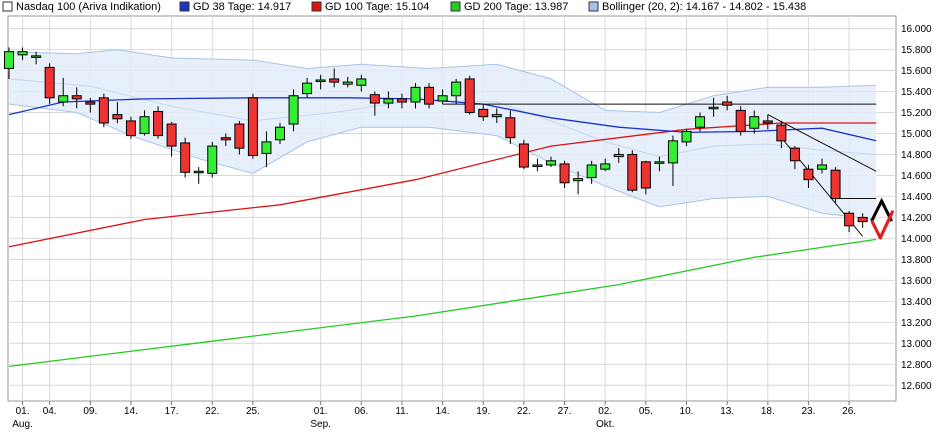  I want to click on x-tick-label: 04., so click(50, 411).